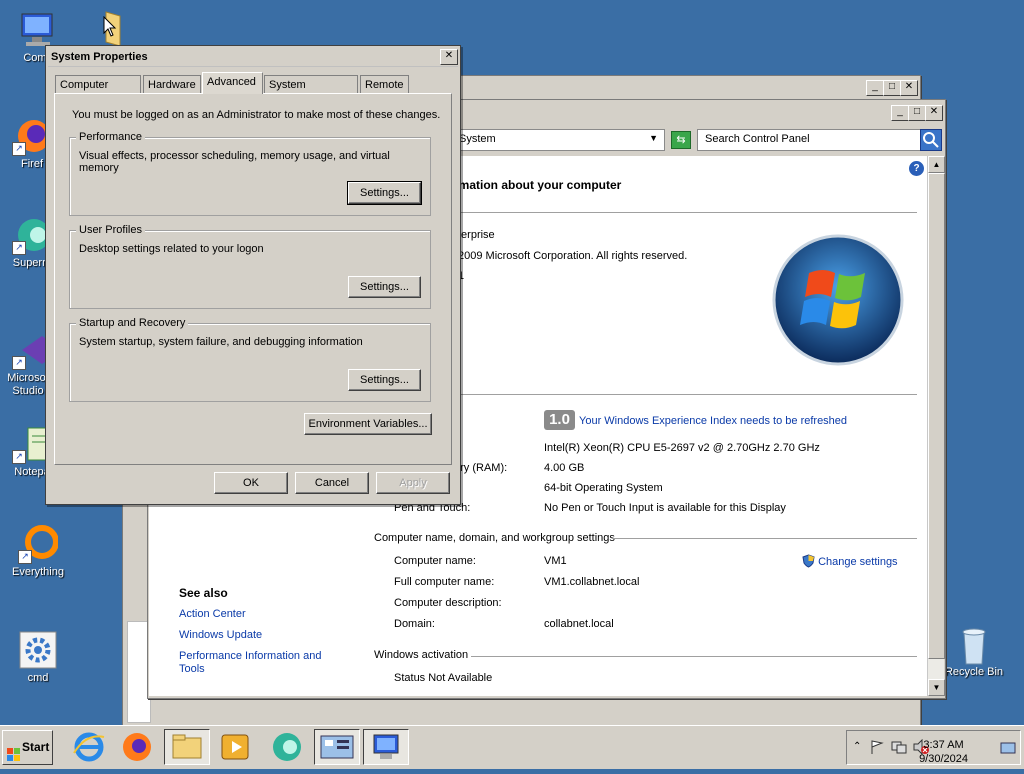 This screenshot has width=1024, height=774. Describe the element at coordinates (253, 57) in the screenshot. I see `dialog-titlebar: System Properties ✕` at that location.